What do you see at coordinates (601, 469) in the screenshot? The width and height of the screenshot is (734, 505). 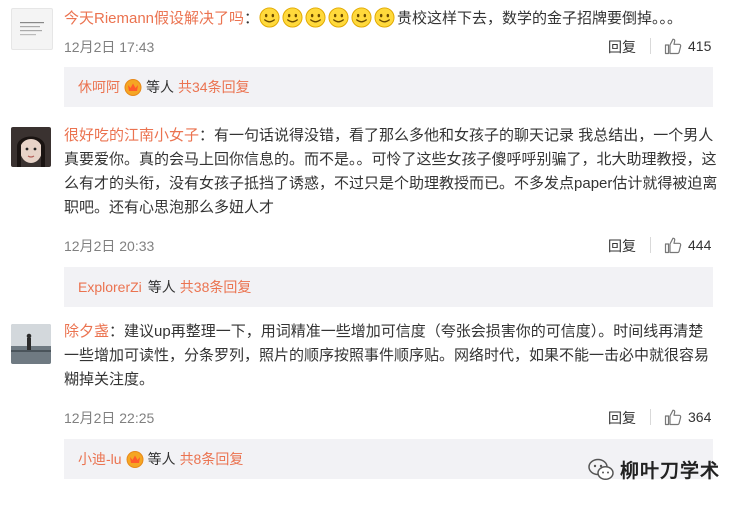 I see `wechat-icon` at bounding box center [601, 469].